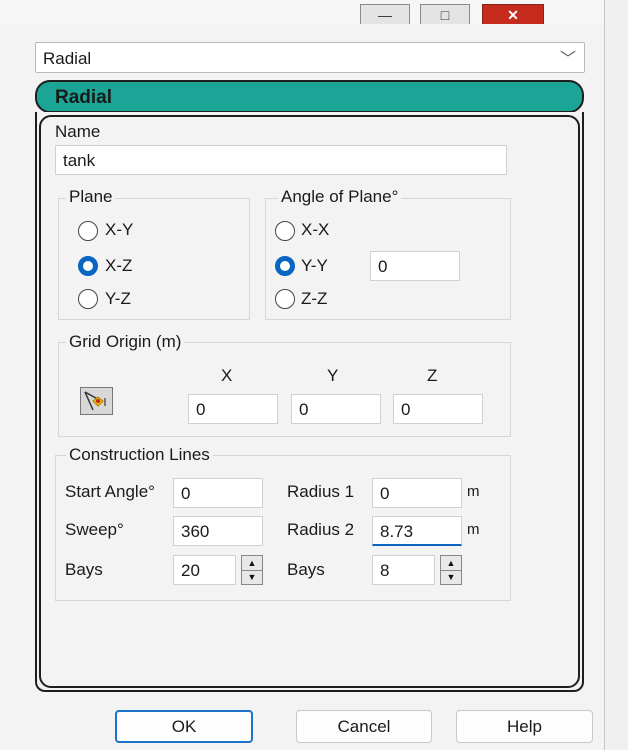 This screenshot has height=750, width=628. I want to click on help-button: Help, so click(524, 726).